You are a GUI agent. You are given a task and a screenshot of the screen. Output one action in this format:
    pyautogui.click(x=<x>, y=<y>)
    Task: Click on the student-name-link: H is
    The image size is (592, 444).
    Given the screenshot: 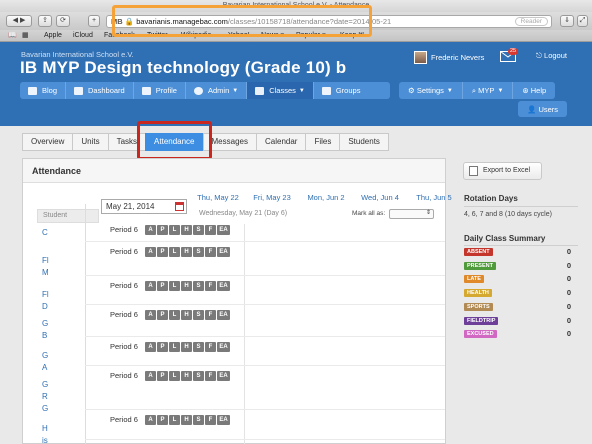 What is the action you would take?
    pyautogui.click(x=45, y=433)
    